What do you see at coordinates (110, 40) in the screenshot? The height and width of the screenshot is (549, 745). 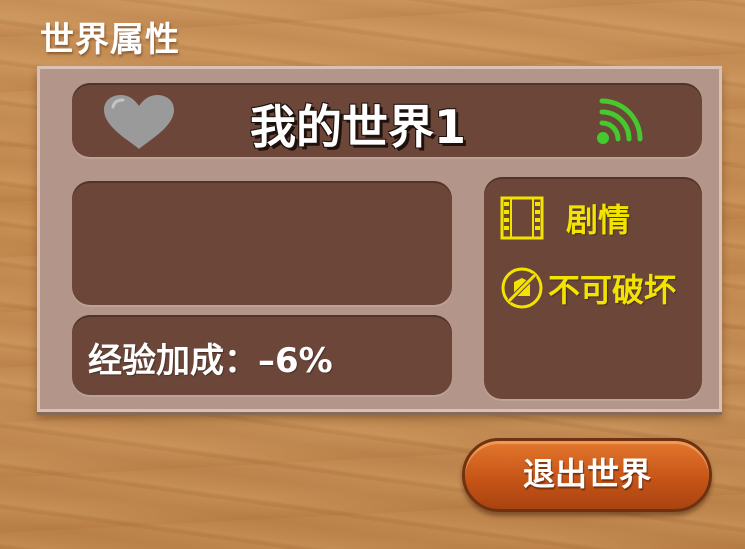 I see `page-title: 世界属性` at bounding box center [110, 40].